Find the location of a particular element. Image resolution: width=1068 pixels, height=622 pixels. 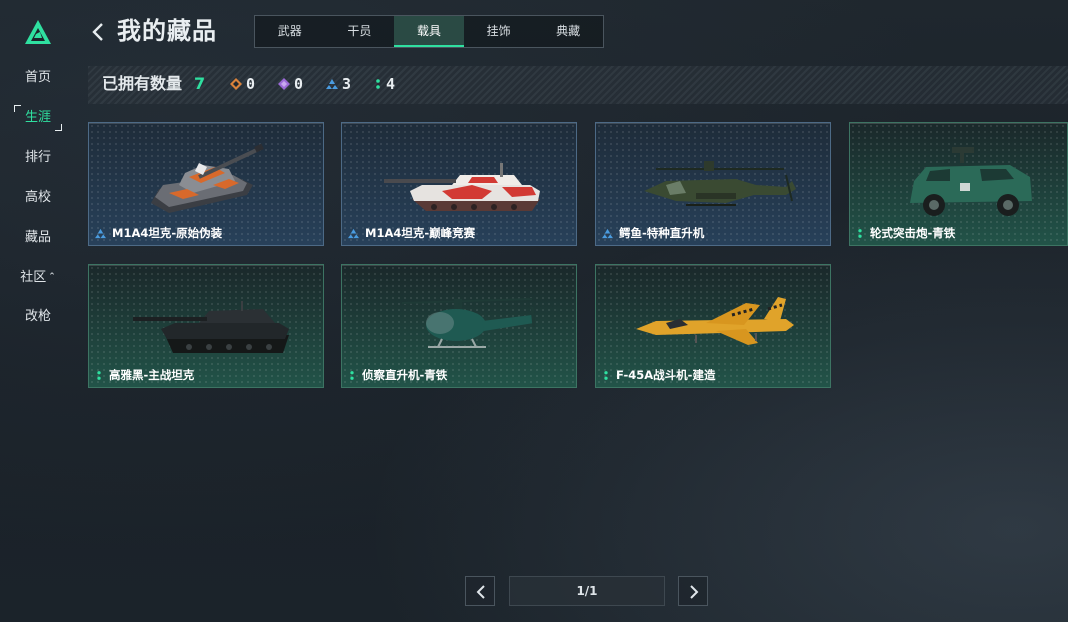

collection-item-card: 侦察直升机-青铁 is located at coordinates (459, 326).